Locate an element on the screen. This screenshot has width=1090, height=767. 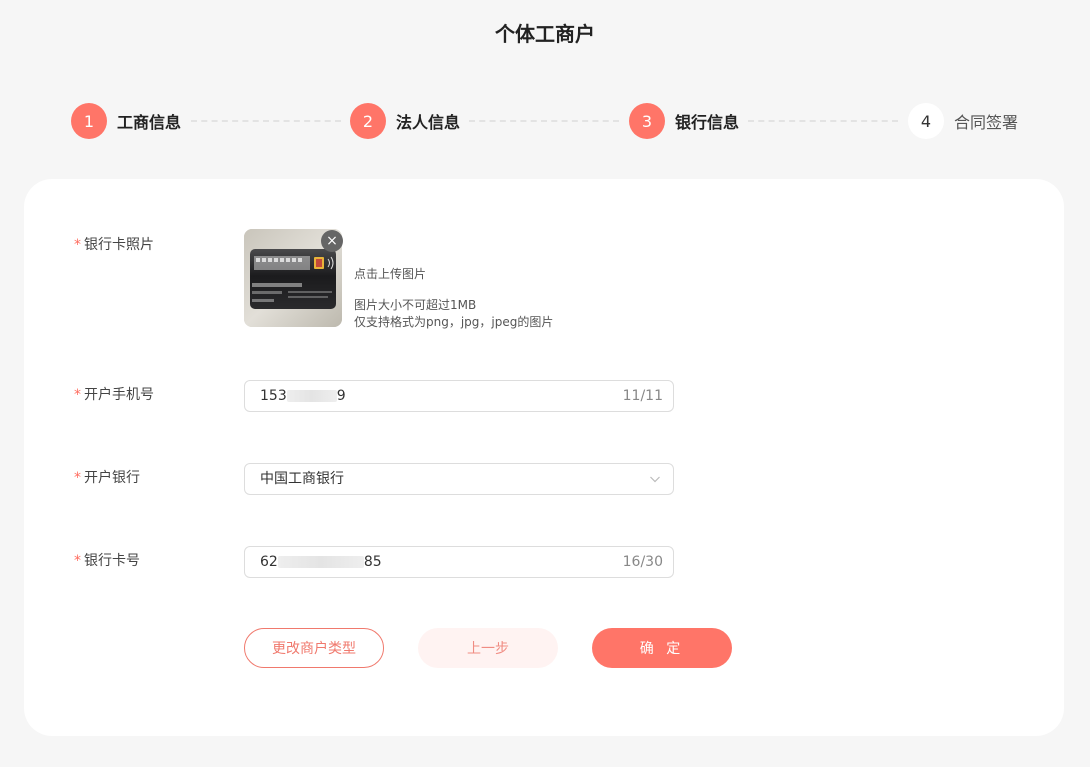
phone-mask is located at coordinates (311, 396).